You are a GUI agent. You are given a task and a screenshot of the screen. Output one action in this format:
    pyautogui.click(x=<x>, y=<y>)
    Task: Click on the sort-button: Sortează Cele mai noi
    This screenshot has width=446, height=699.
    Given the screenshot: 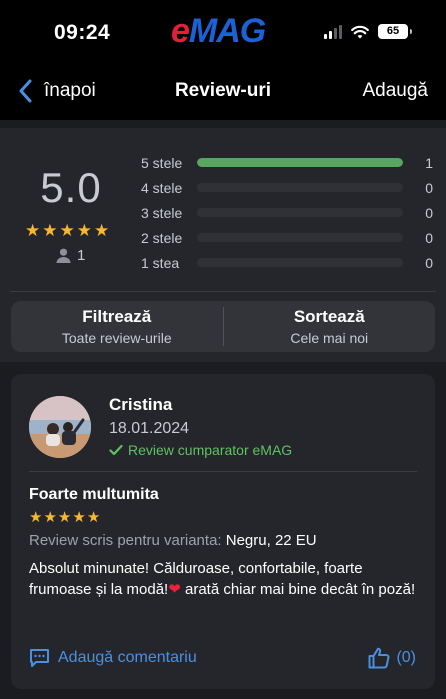 What is the action you would take?
    pyautogui.click(x=330, y=326)
    